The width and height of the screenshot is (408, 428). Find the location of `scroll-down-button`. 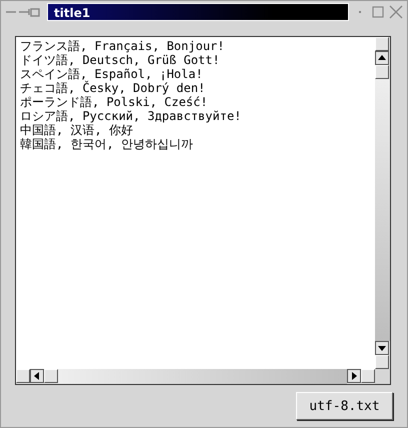

scroll-down-button is located at coordinates (382, 348).